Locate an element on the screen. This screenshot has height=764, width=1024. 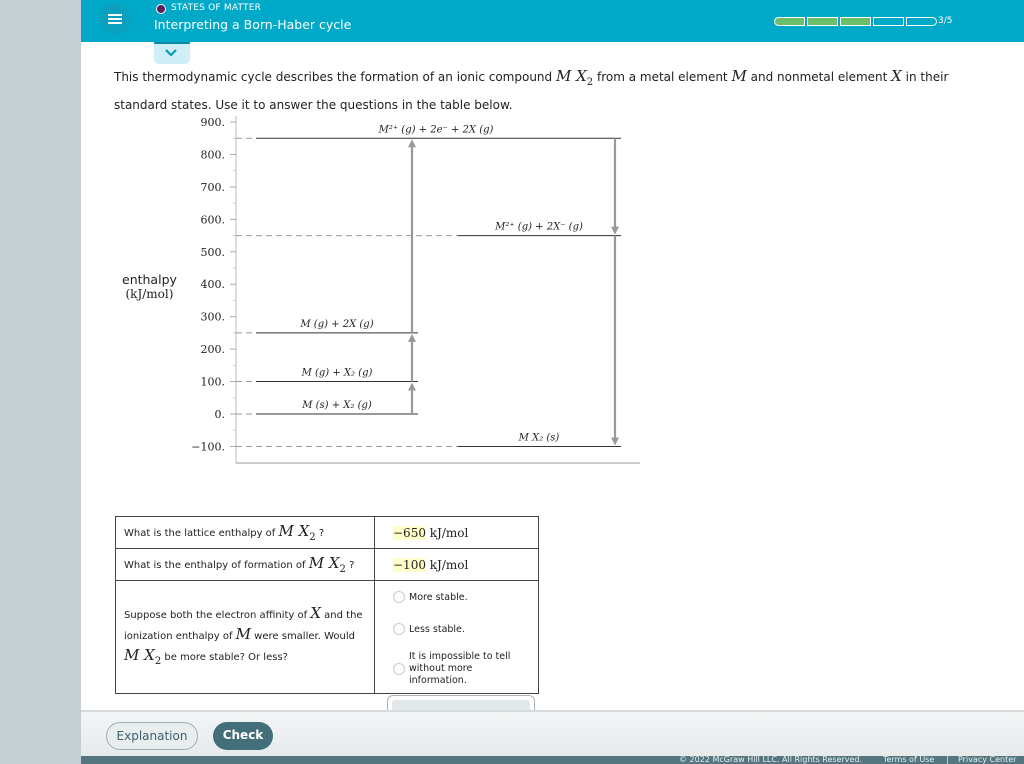
check-button: Check is located at coordinates (243, 736).